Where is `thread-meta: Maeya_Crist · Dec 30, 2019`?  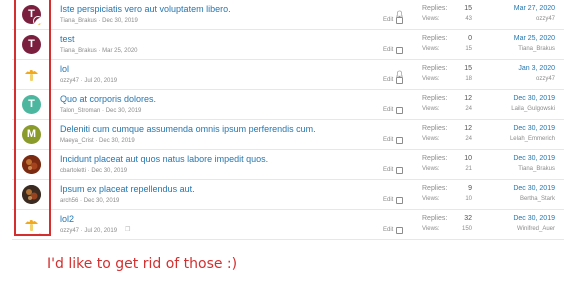 thread-meta: Maeya_Crist · Dec 30, 2019 is located at coordinates (97, 141).